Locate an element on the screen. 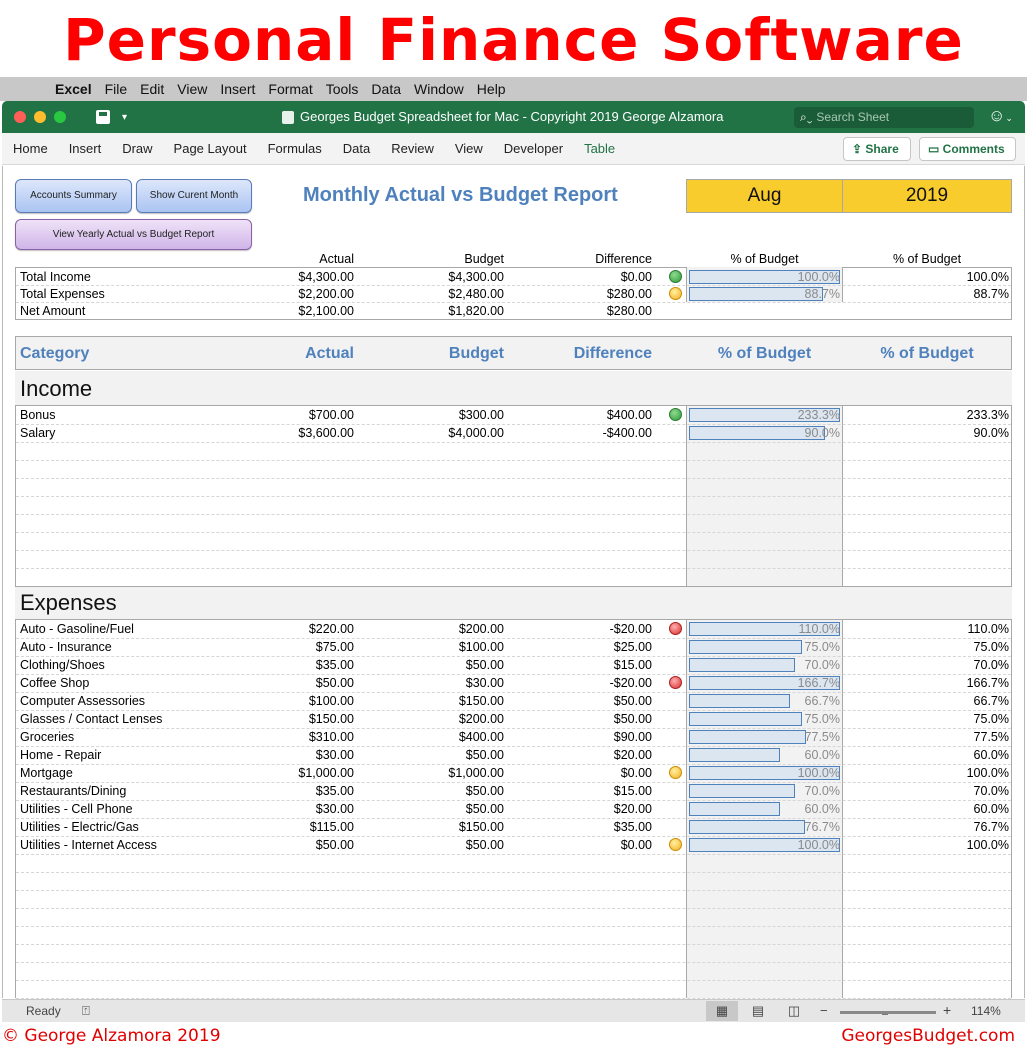 The height and width of the screenshot is (1050, 1027). row-actual: $30.00 is located at coordinates (334, 809).